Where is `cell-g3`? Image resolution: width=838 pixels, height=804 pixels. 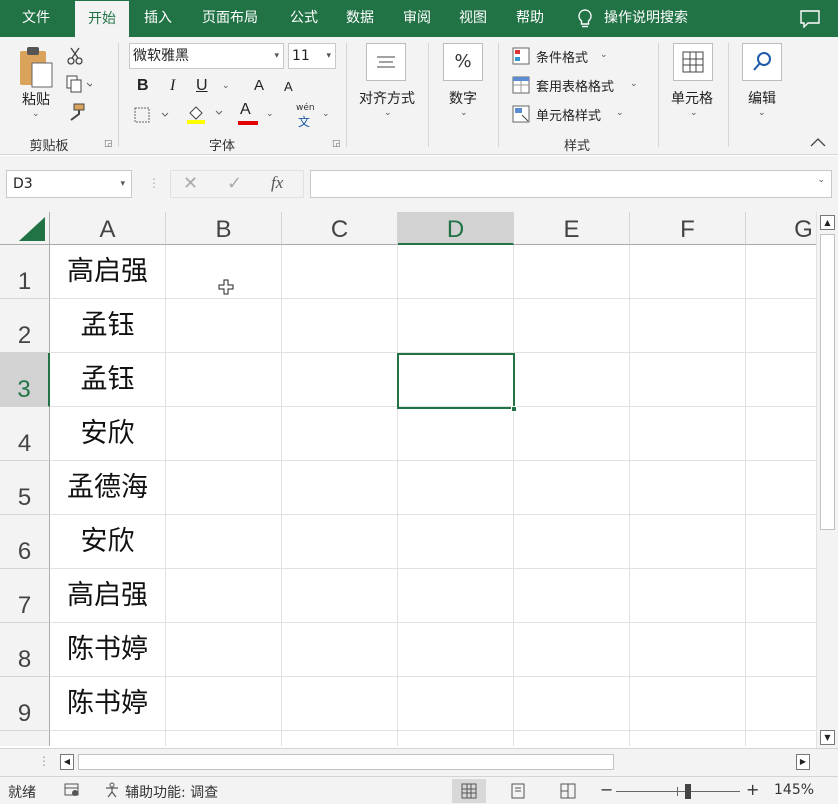
cell-g3 is located at coordinates (781, 380).